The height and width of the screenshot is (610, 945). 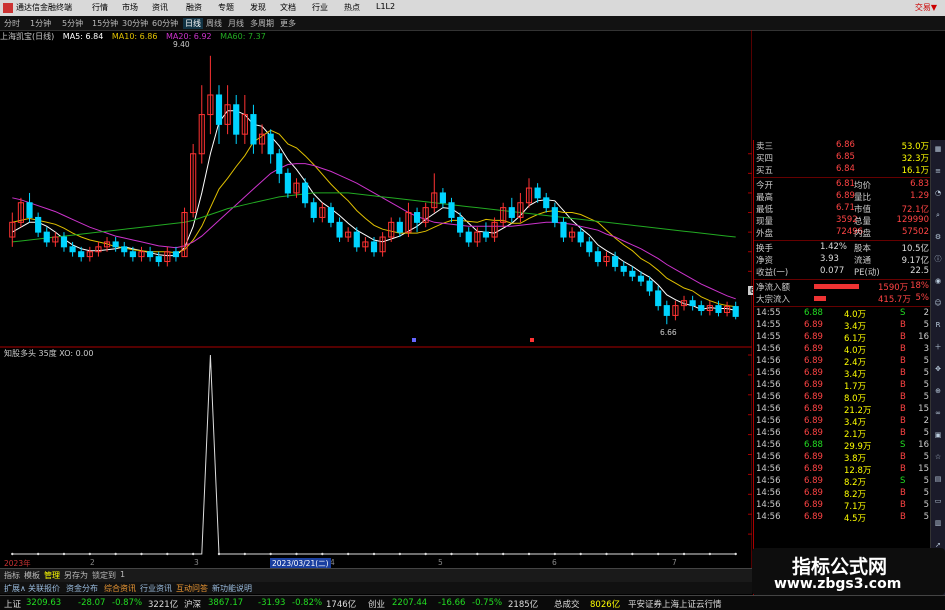 What do you see at coordinates (938, 347) in the screenshot?
I see `plus-icon: ＋` at bounding box center [938, 347].